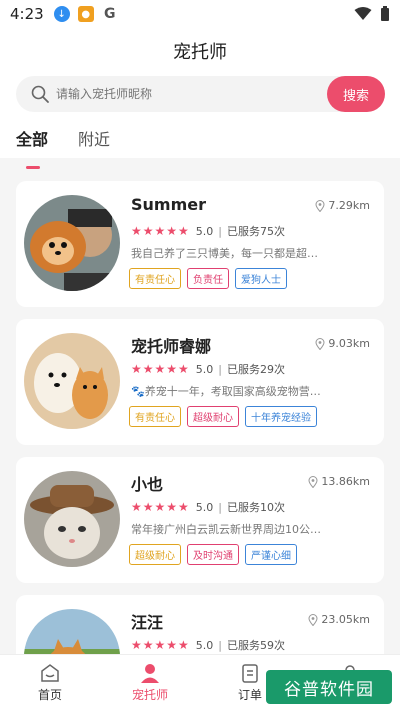  Describe the element at coordinates (256, 231) in the screenshot. I see `served-count: 已服务75次` at that location.